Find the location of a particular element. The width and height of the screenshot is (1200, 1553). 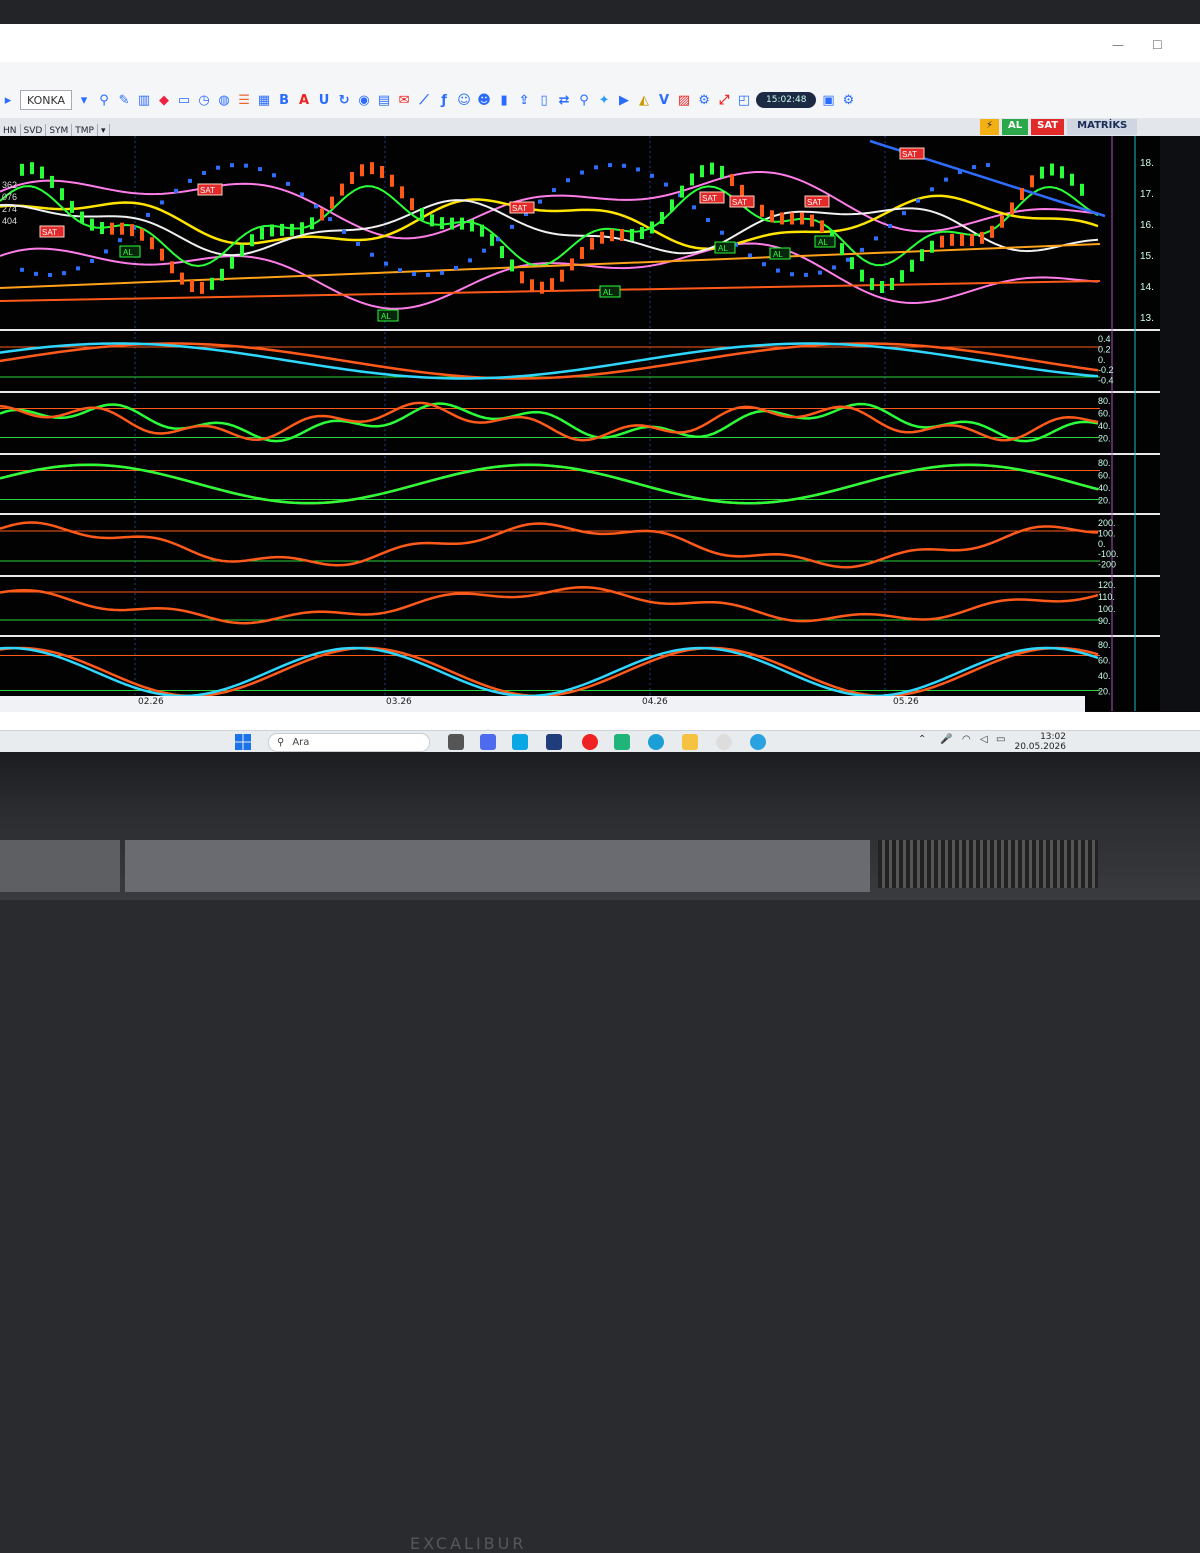

lightning-icon: ⚡ is located at coordinates (990, 127).